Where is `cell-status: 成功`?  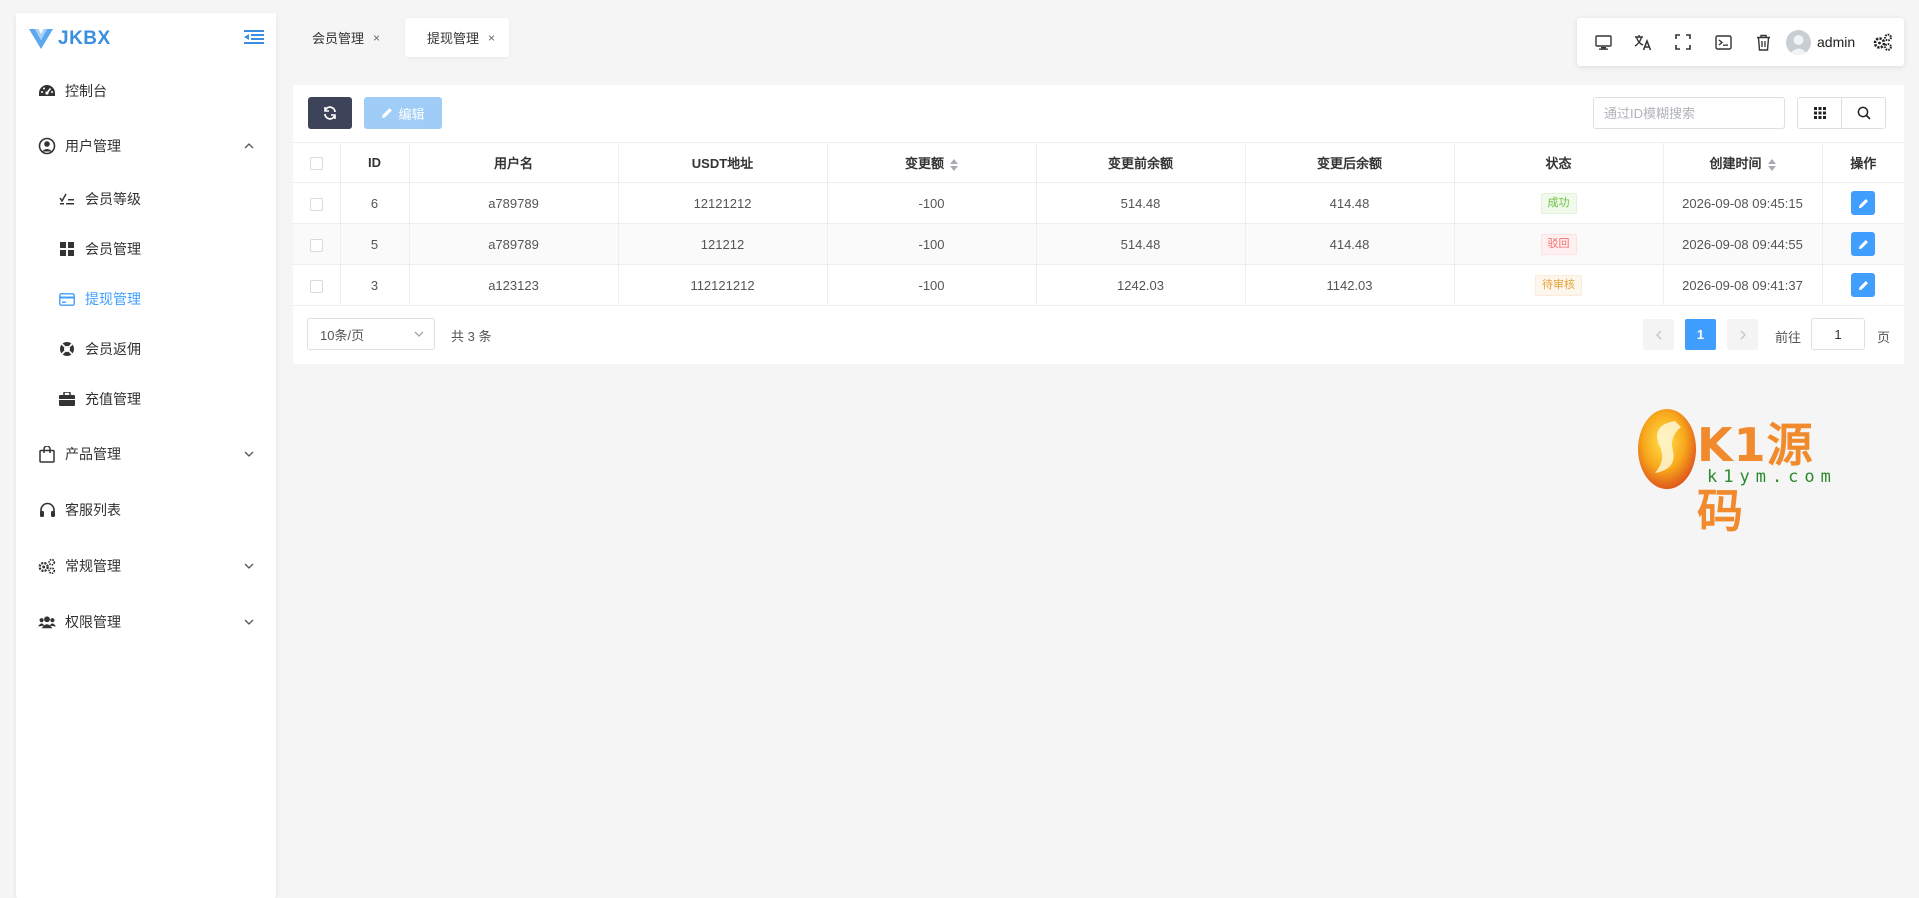
cell-status: 成功 is located at coordinates (1559, 203).